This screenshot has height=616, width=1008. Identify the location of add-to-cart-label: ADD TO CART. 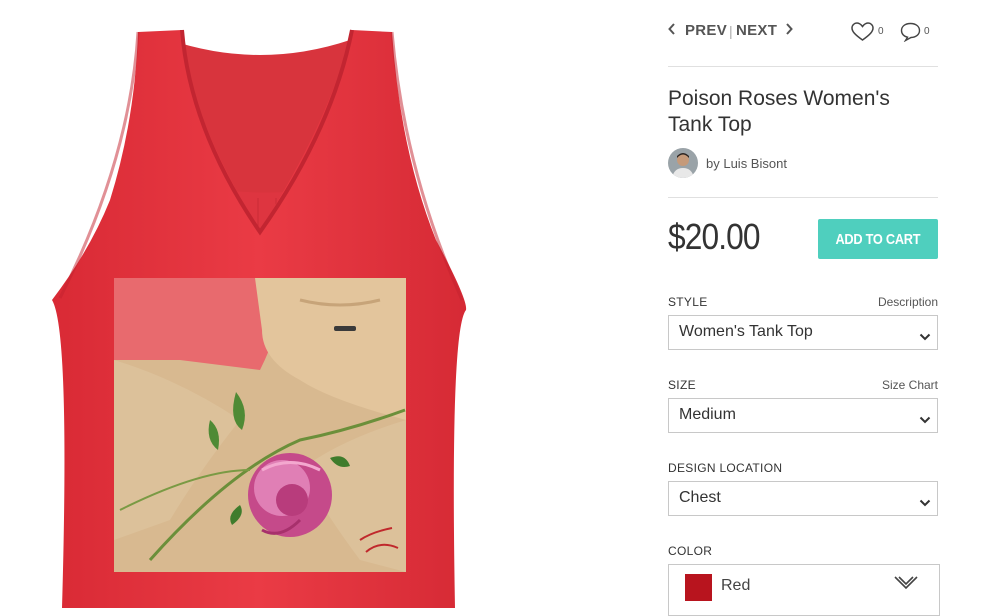
(878, 239).